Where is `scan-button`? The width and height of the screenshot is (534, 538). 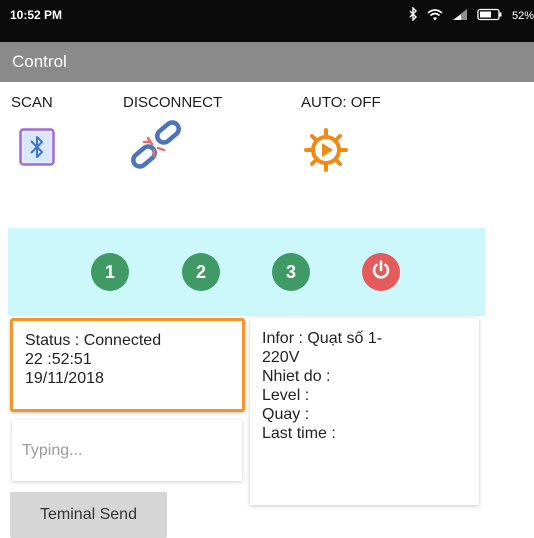
scan-button is located at coordinates (37, 149).